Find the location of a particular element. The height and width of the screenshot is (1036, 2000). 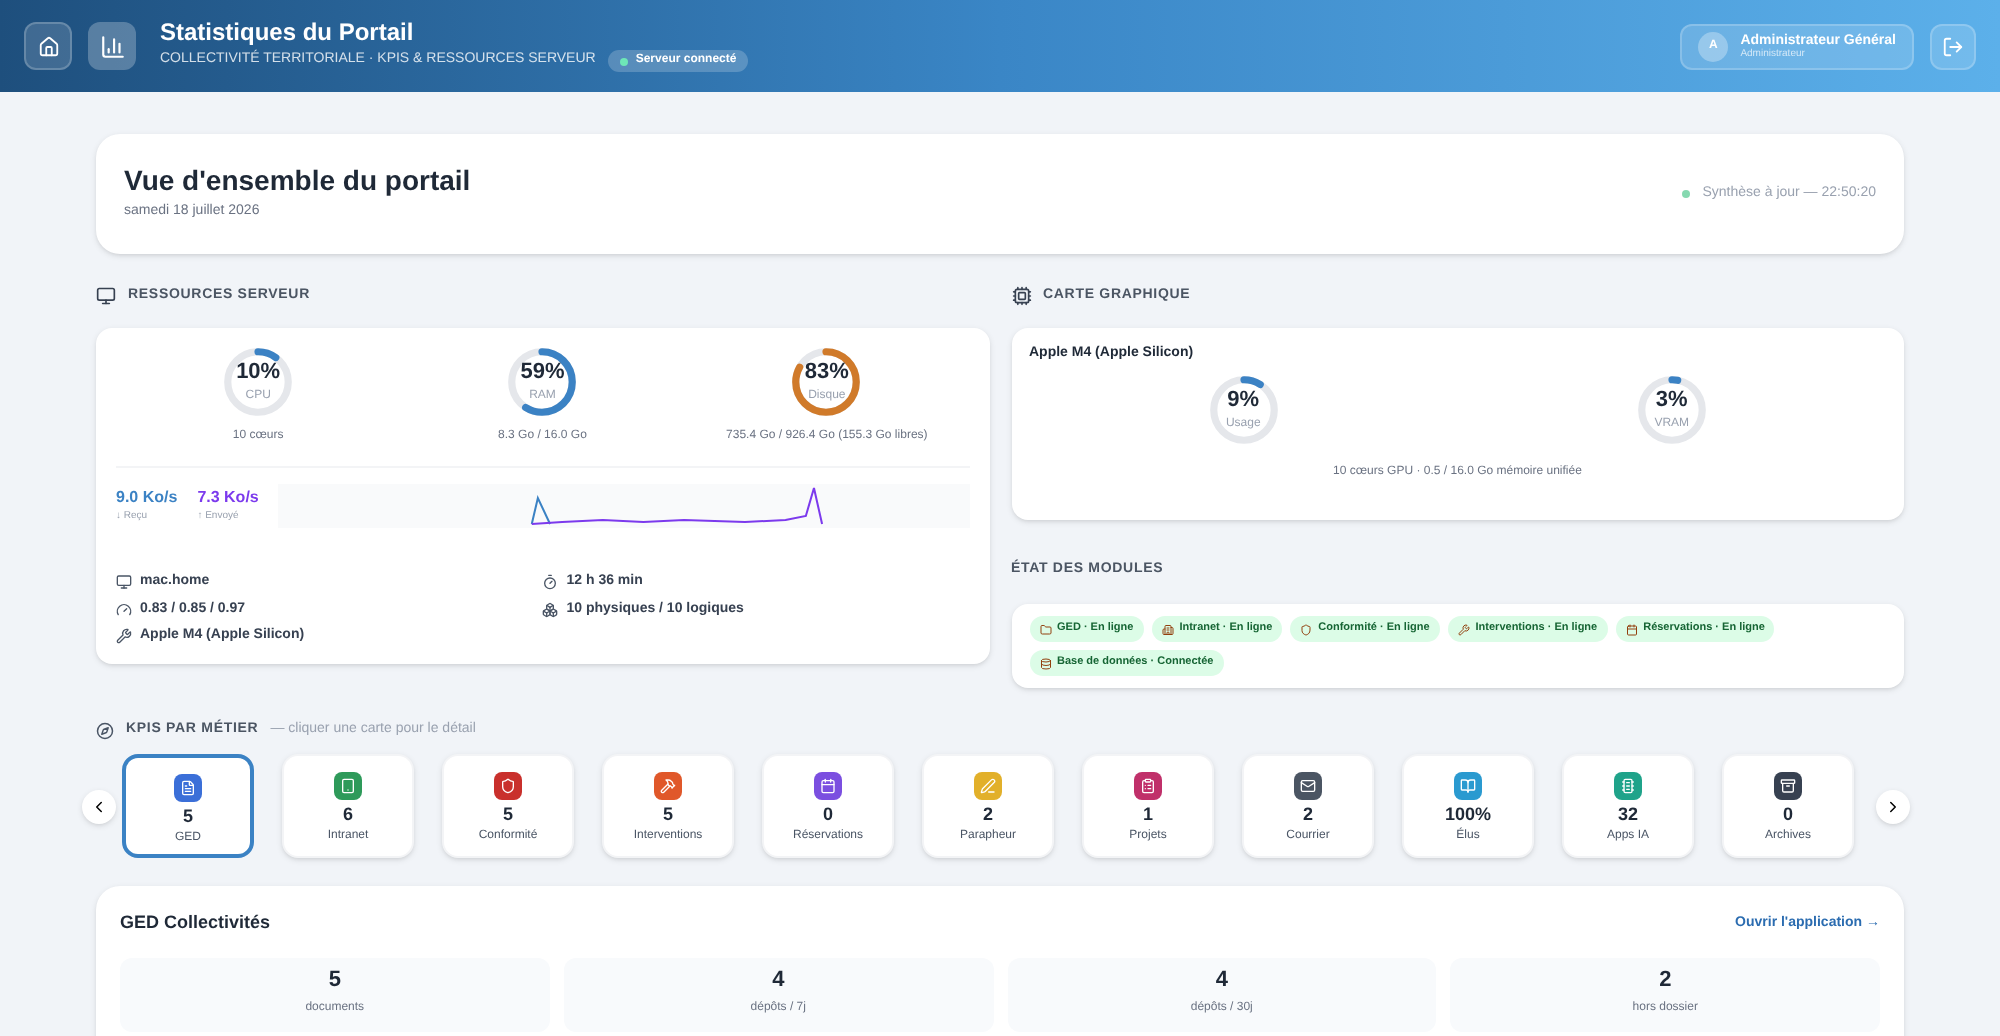

mail-icon is located at coordinates (1308, 786).